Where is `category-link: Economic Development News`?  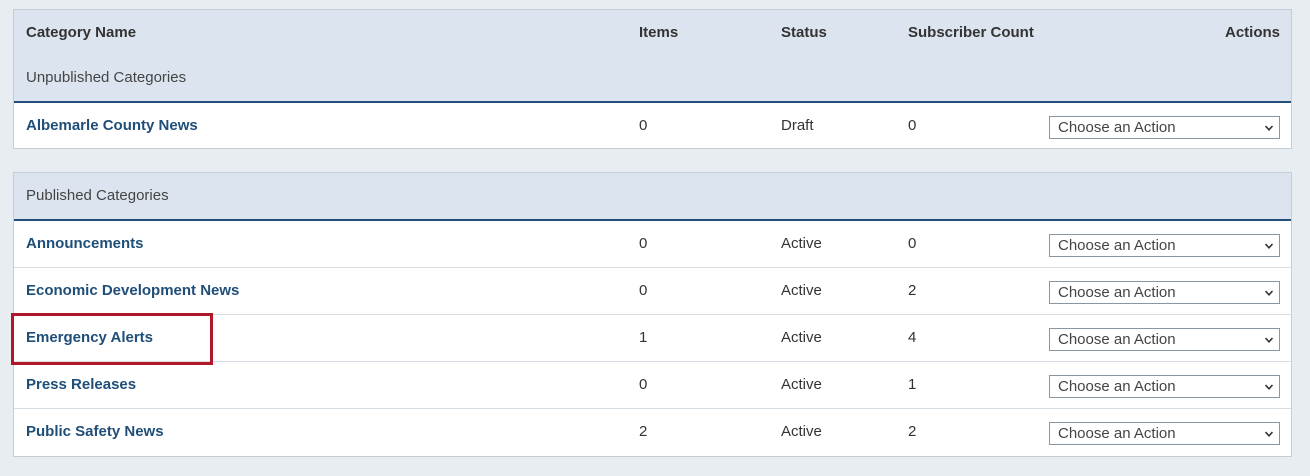 category-link: Economic Development News is located at coordinates (132, 290).